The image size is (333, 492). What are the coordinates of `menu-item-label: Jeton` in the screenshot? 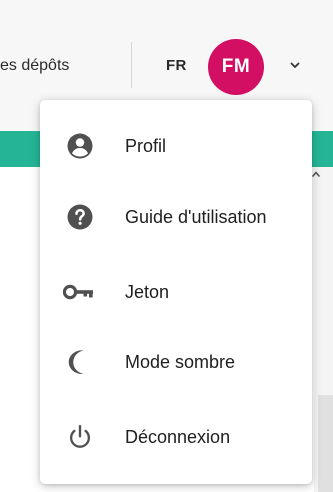 It's located at (147, 292).